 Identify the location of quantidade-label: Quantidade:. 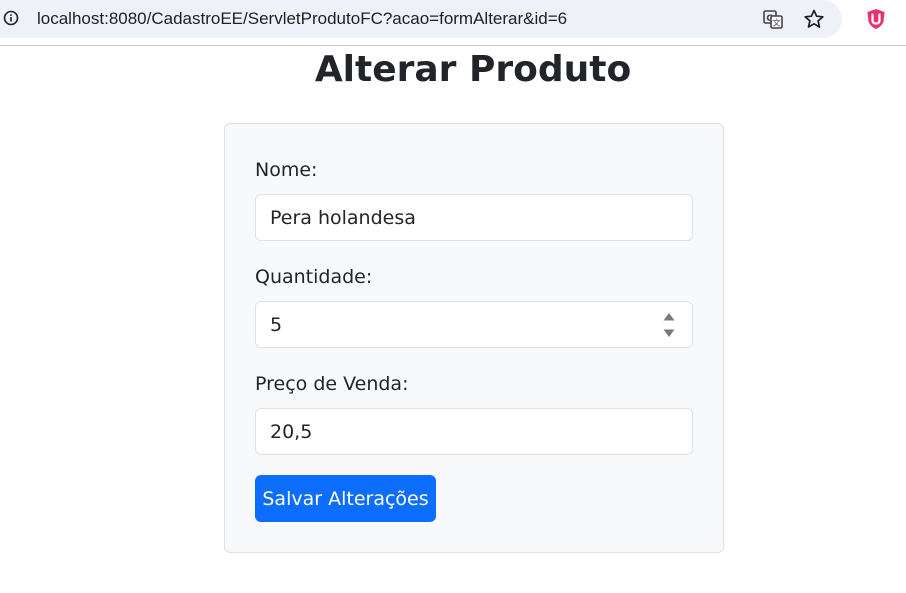
(314, 277).